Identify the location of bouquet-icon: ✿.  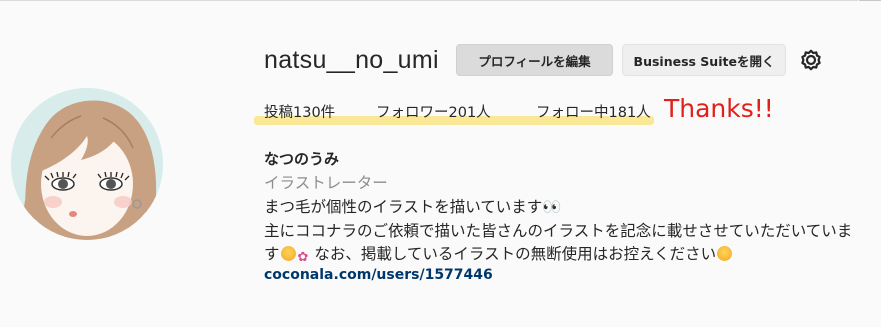
(303, 257).